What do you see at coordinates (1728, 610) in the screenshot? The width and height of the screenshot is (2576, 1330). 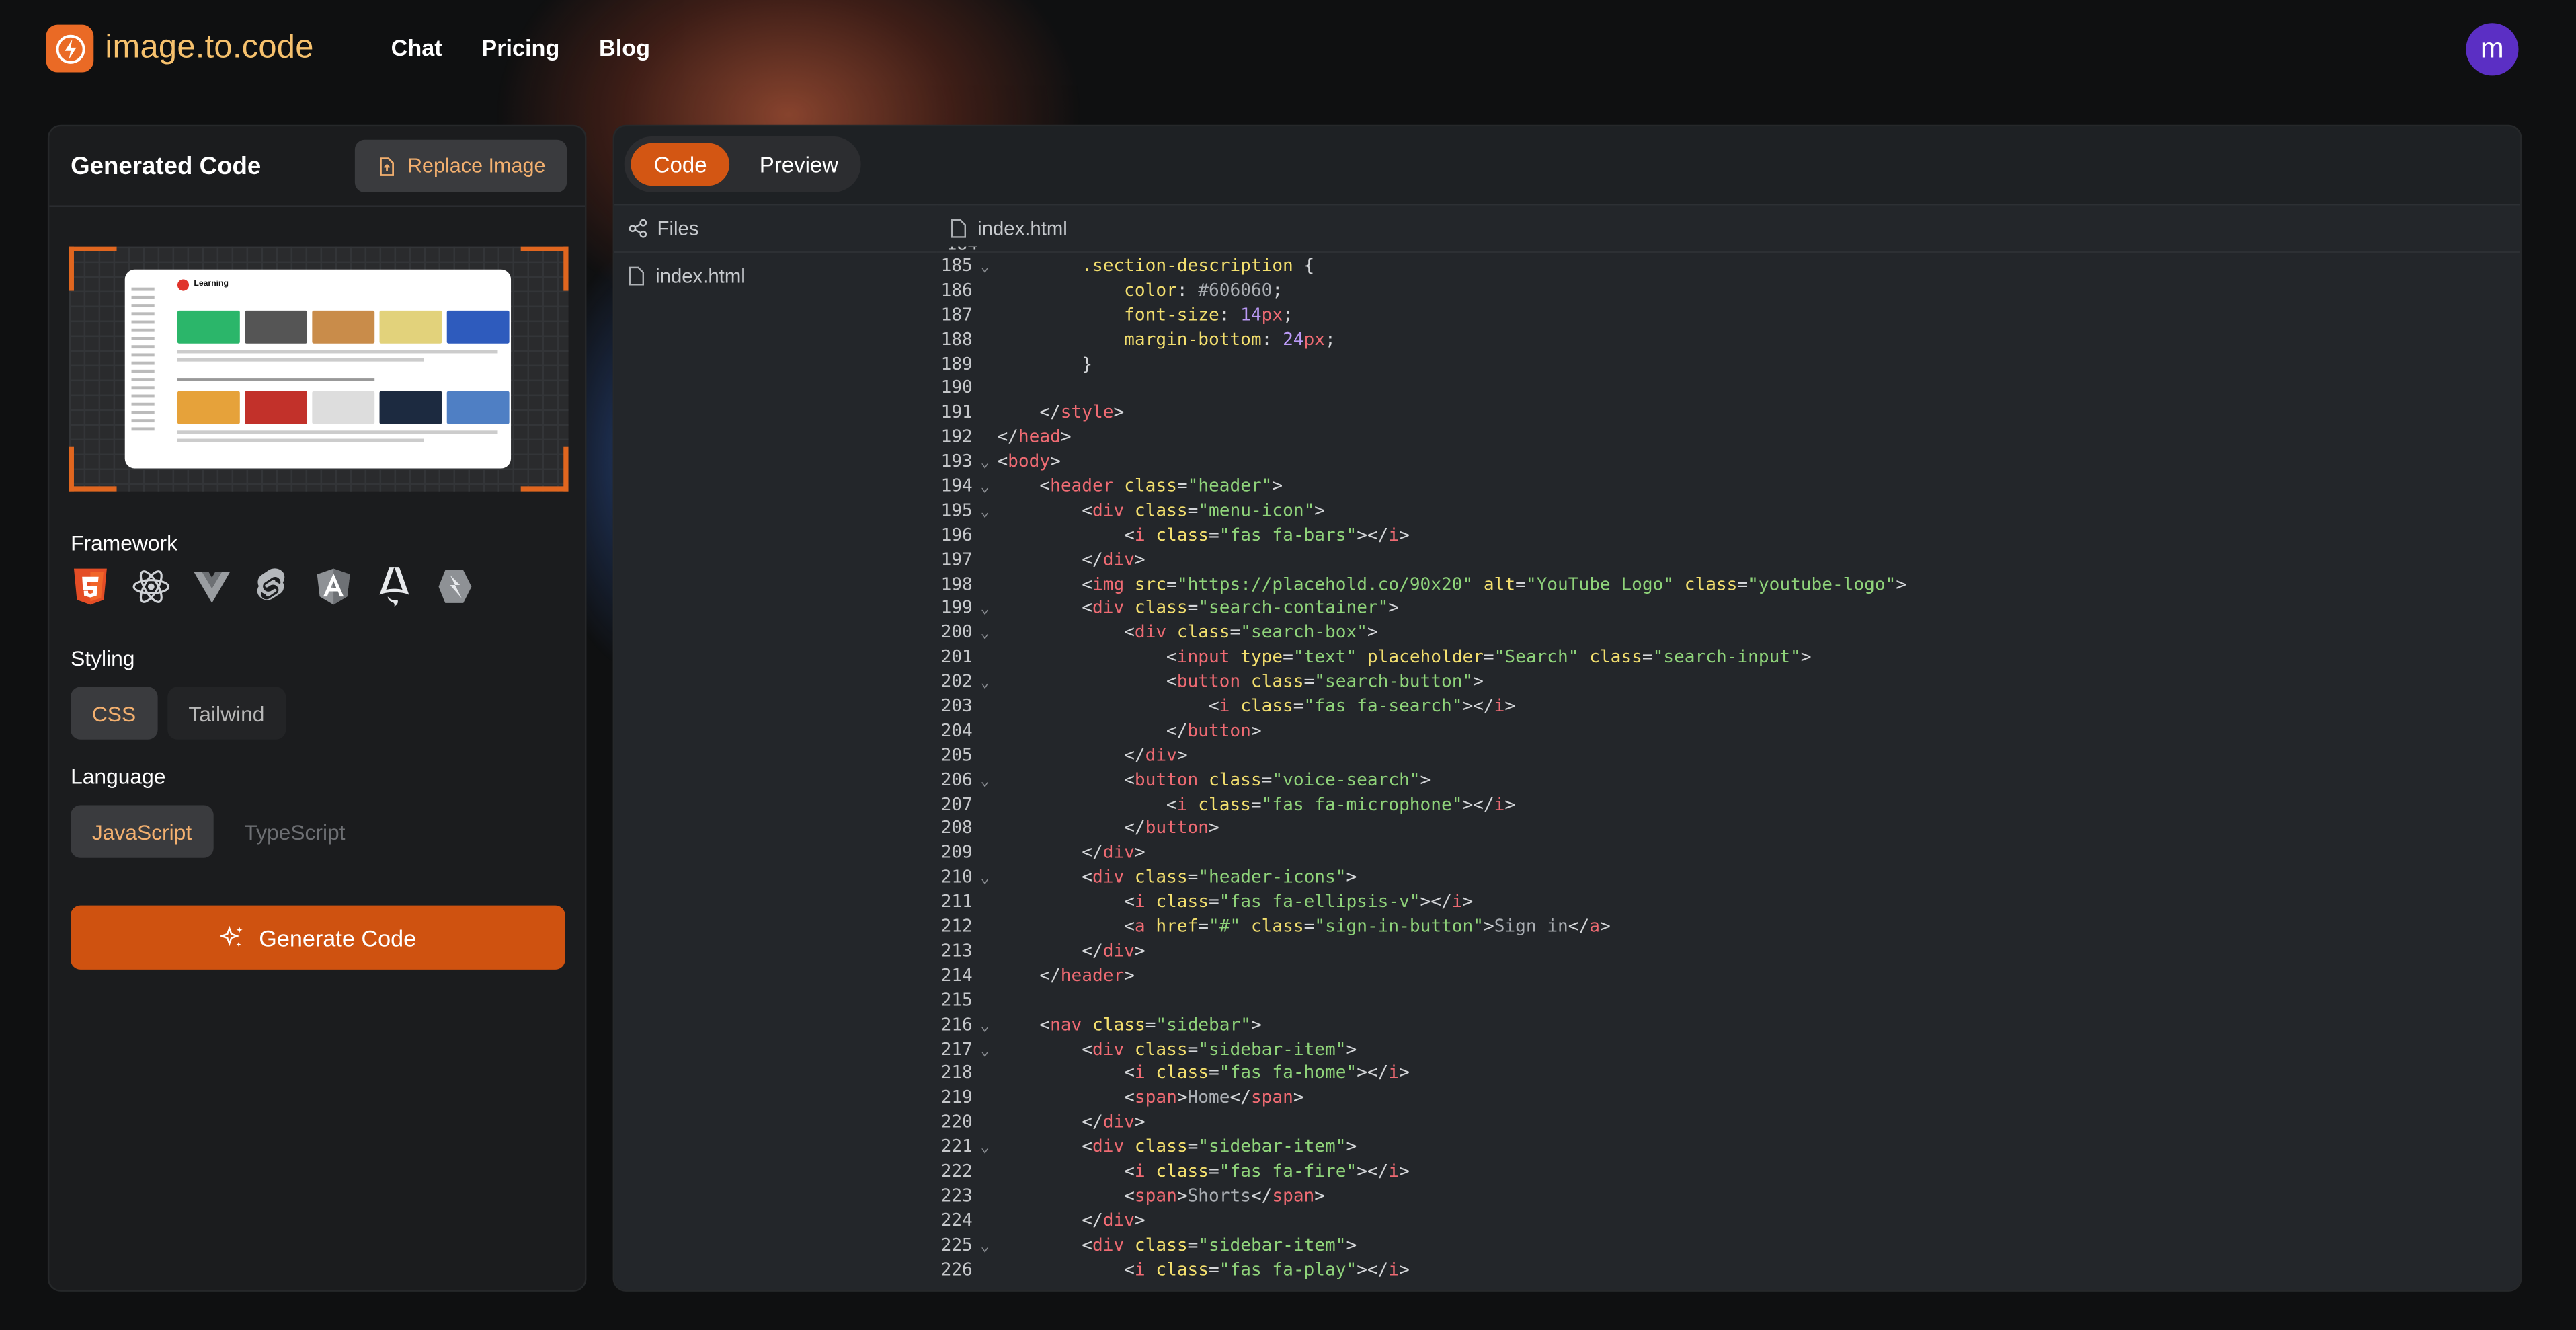 I see `code-line: 199 ⌄ <div class="search-container">` at bounding box center [1728, 610].